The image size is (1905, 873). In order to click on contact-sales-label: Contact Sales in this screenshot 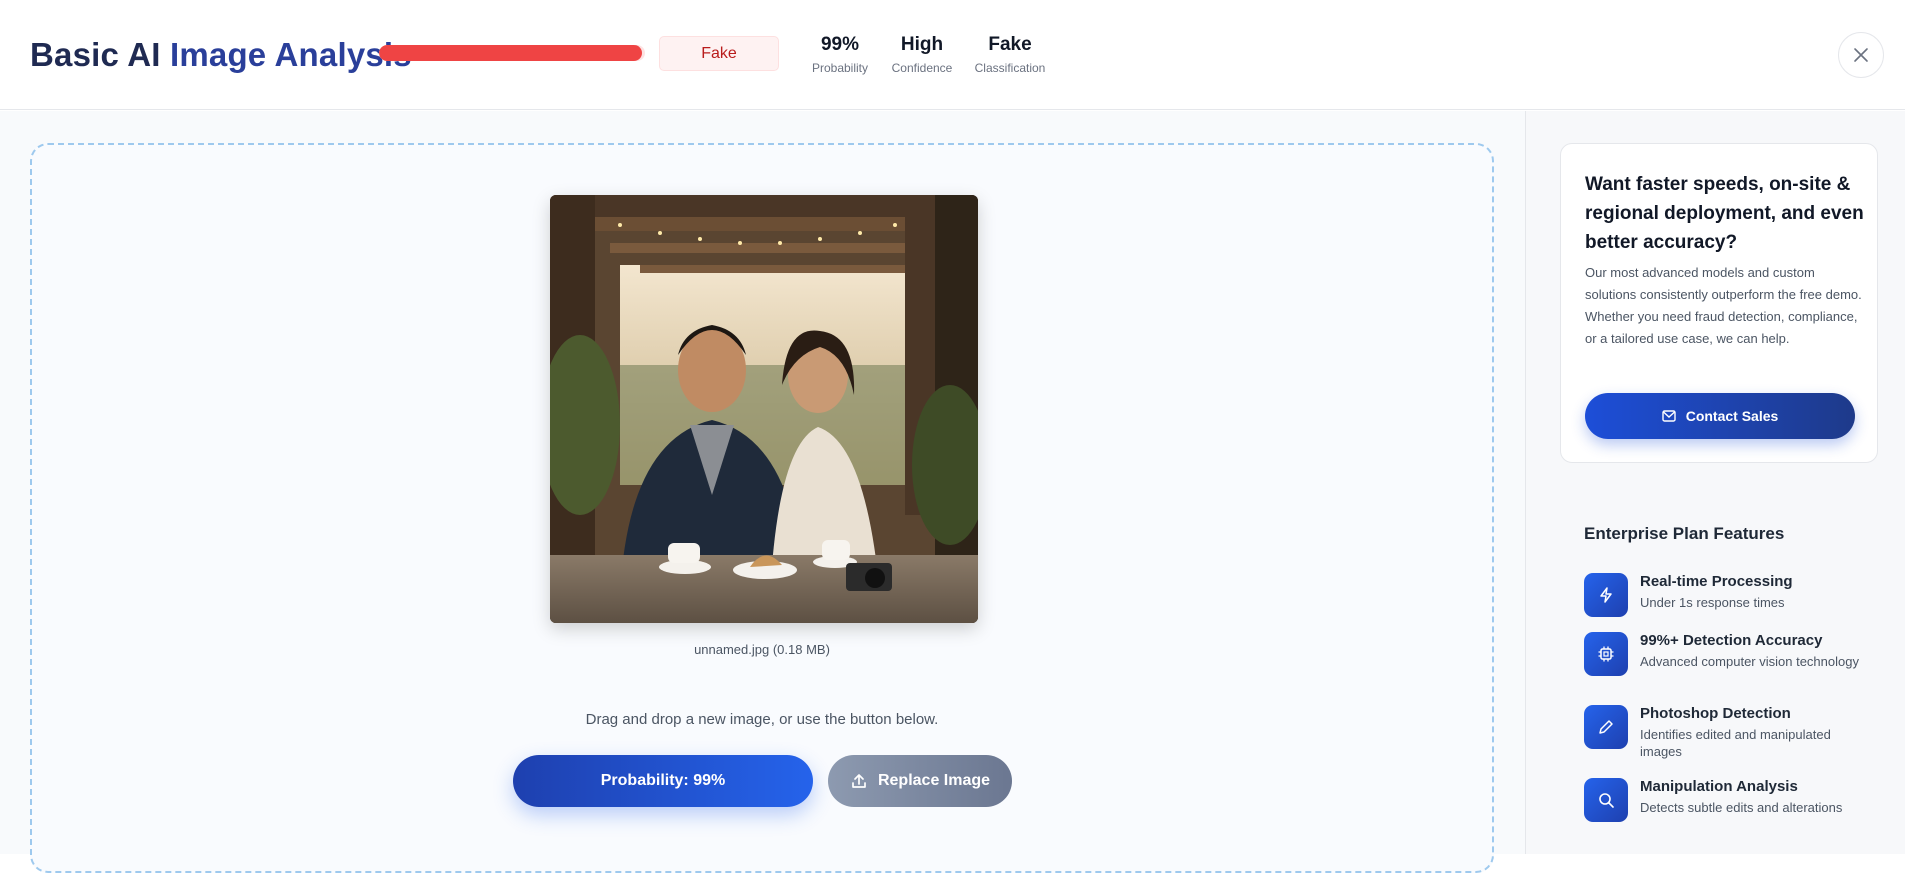, I will do `click(1732, 416)`.